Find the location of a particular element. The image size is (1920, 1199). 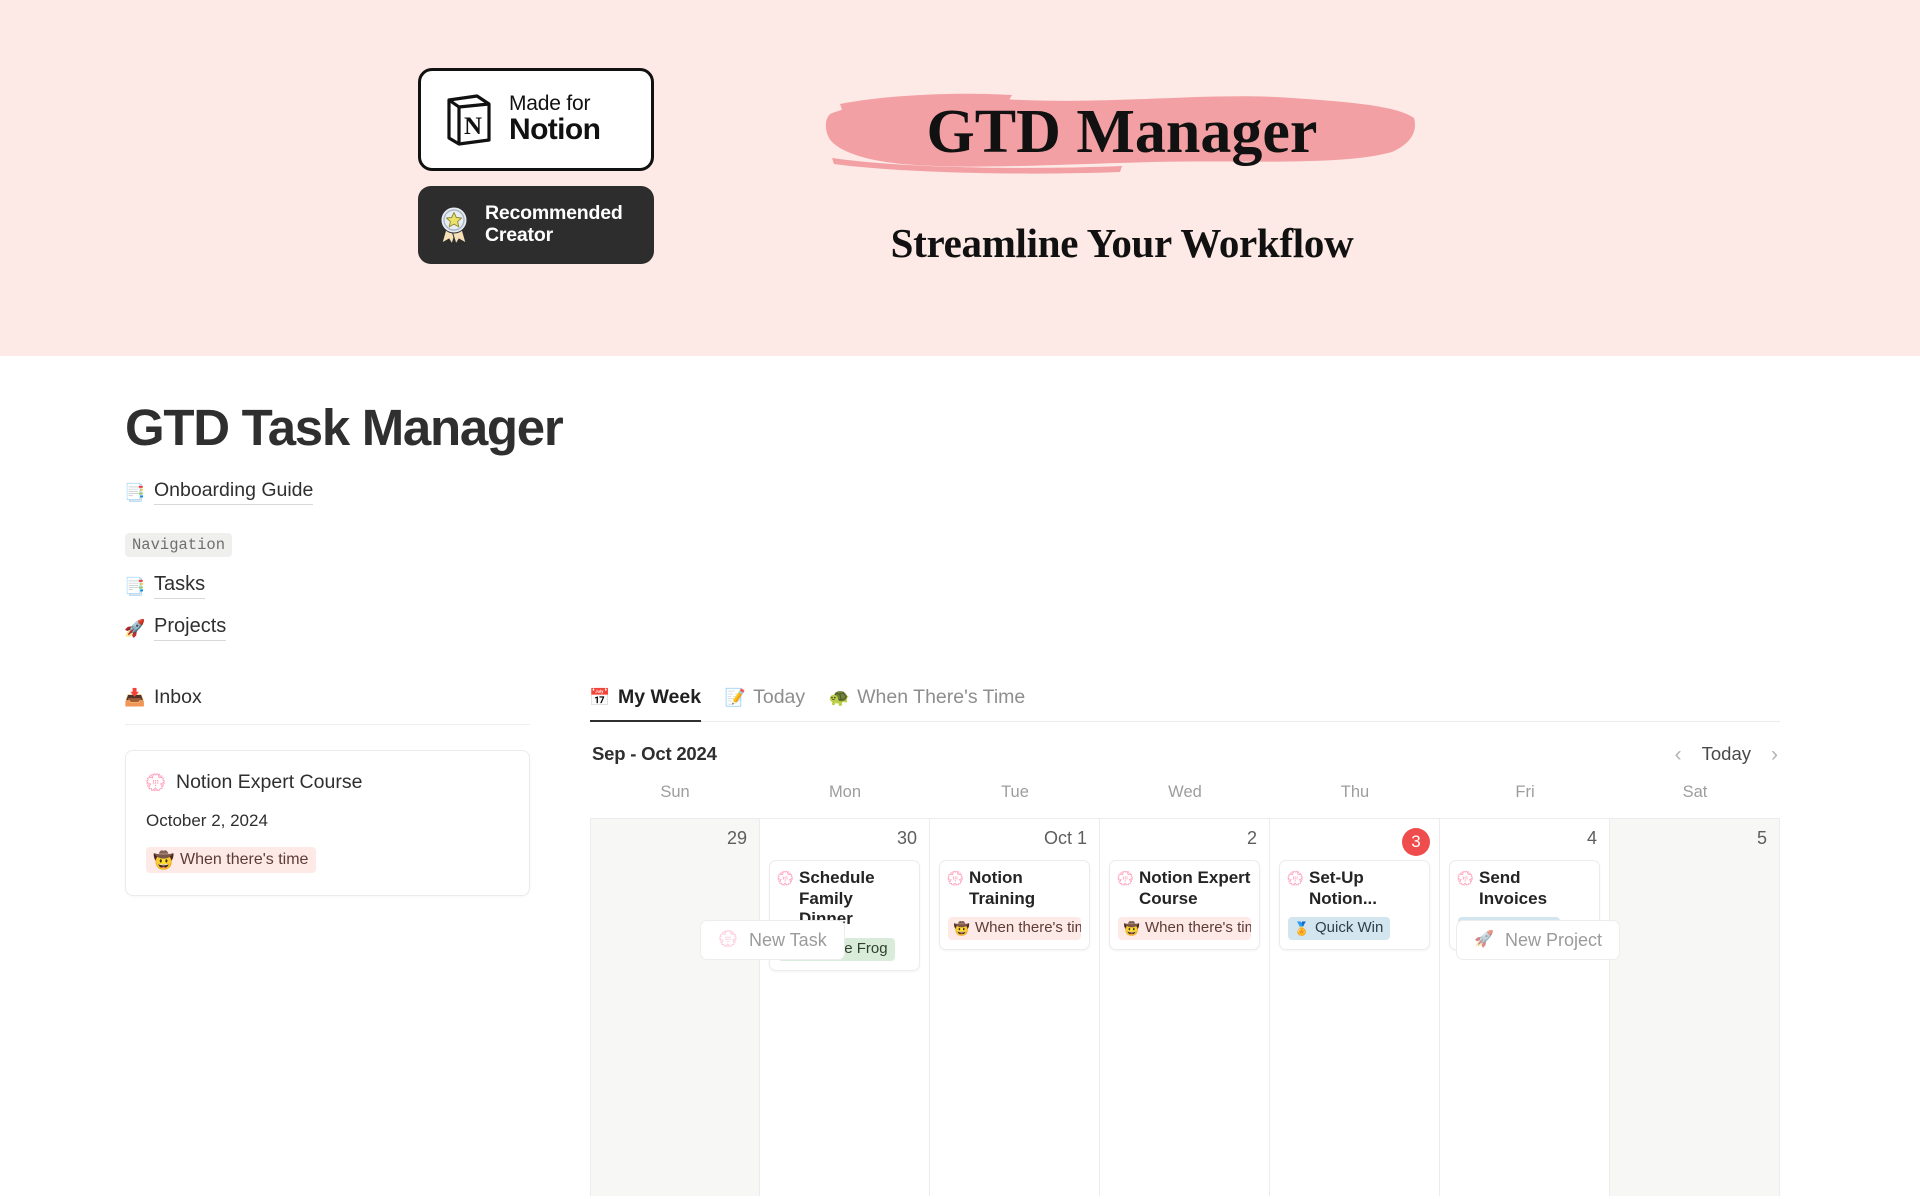

tab-today: 📝 Today is located at coordinates (765, 704).